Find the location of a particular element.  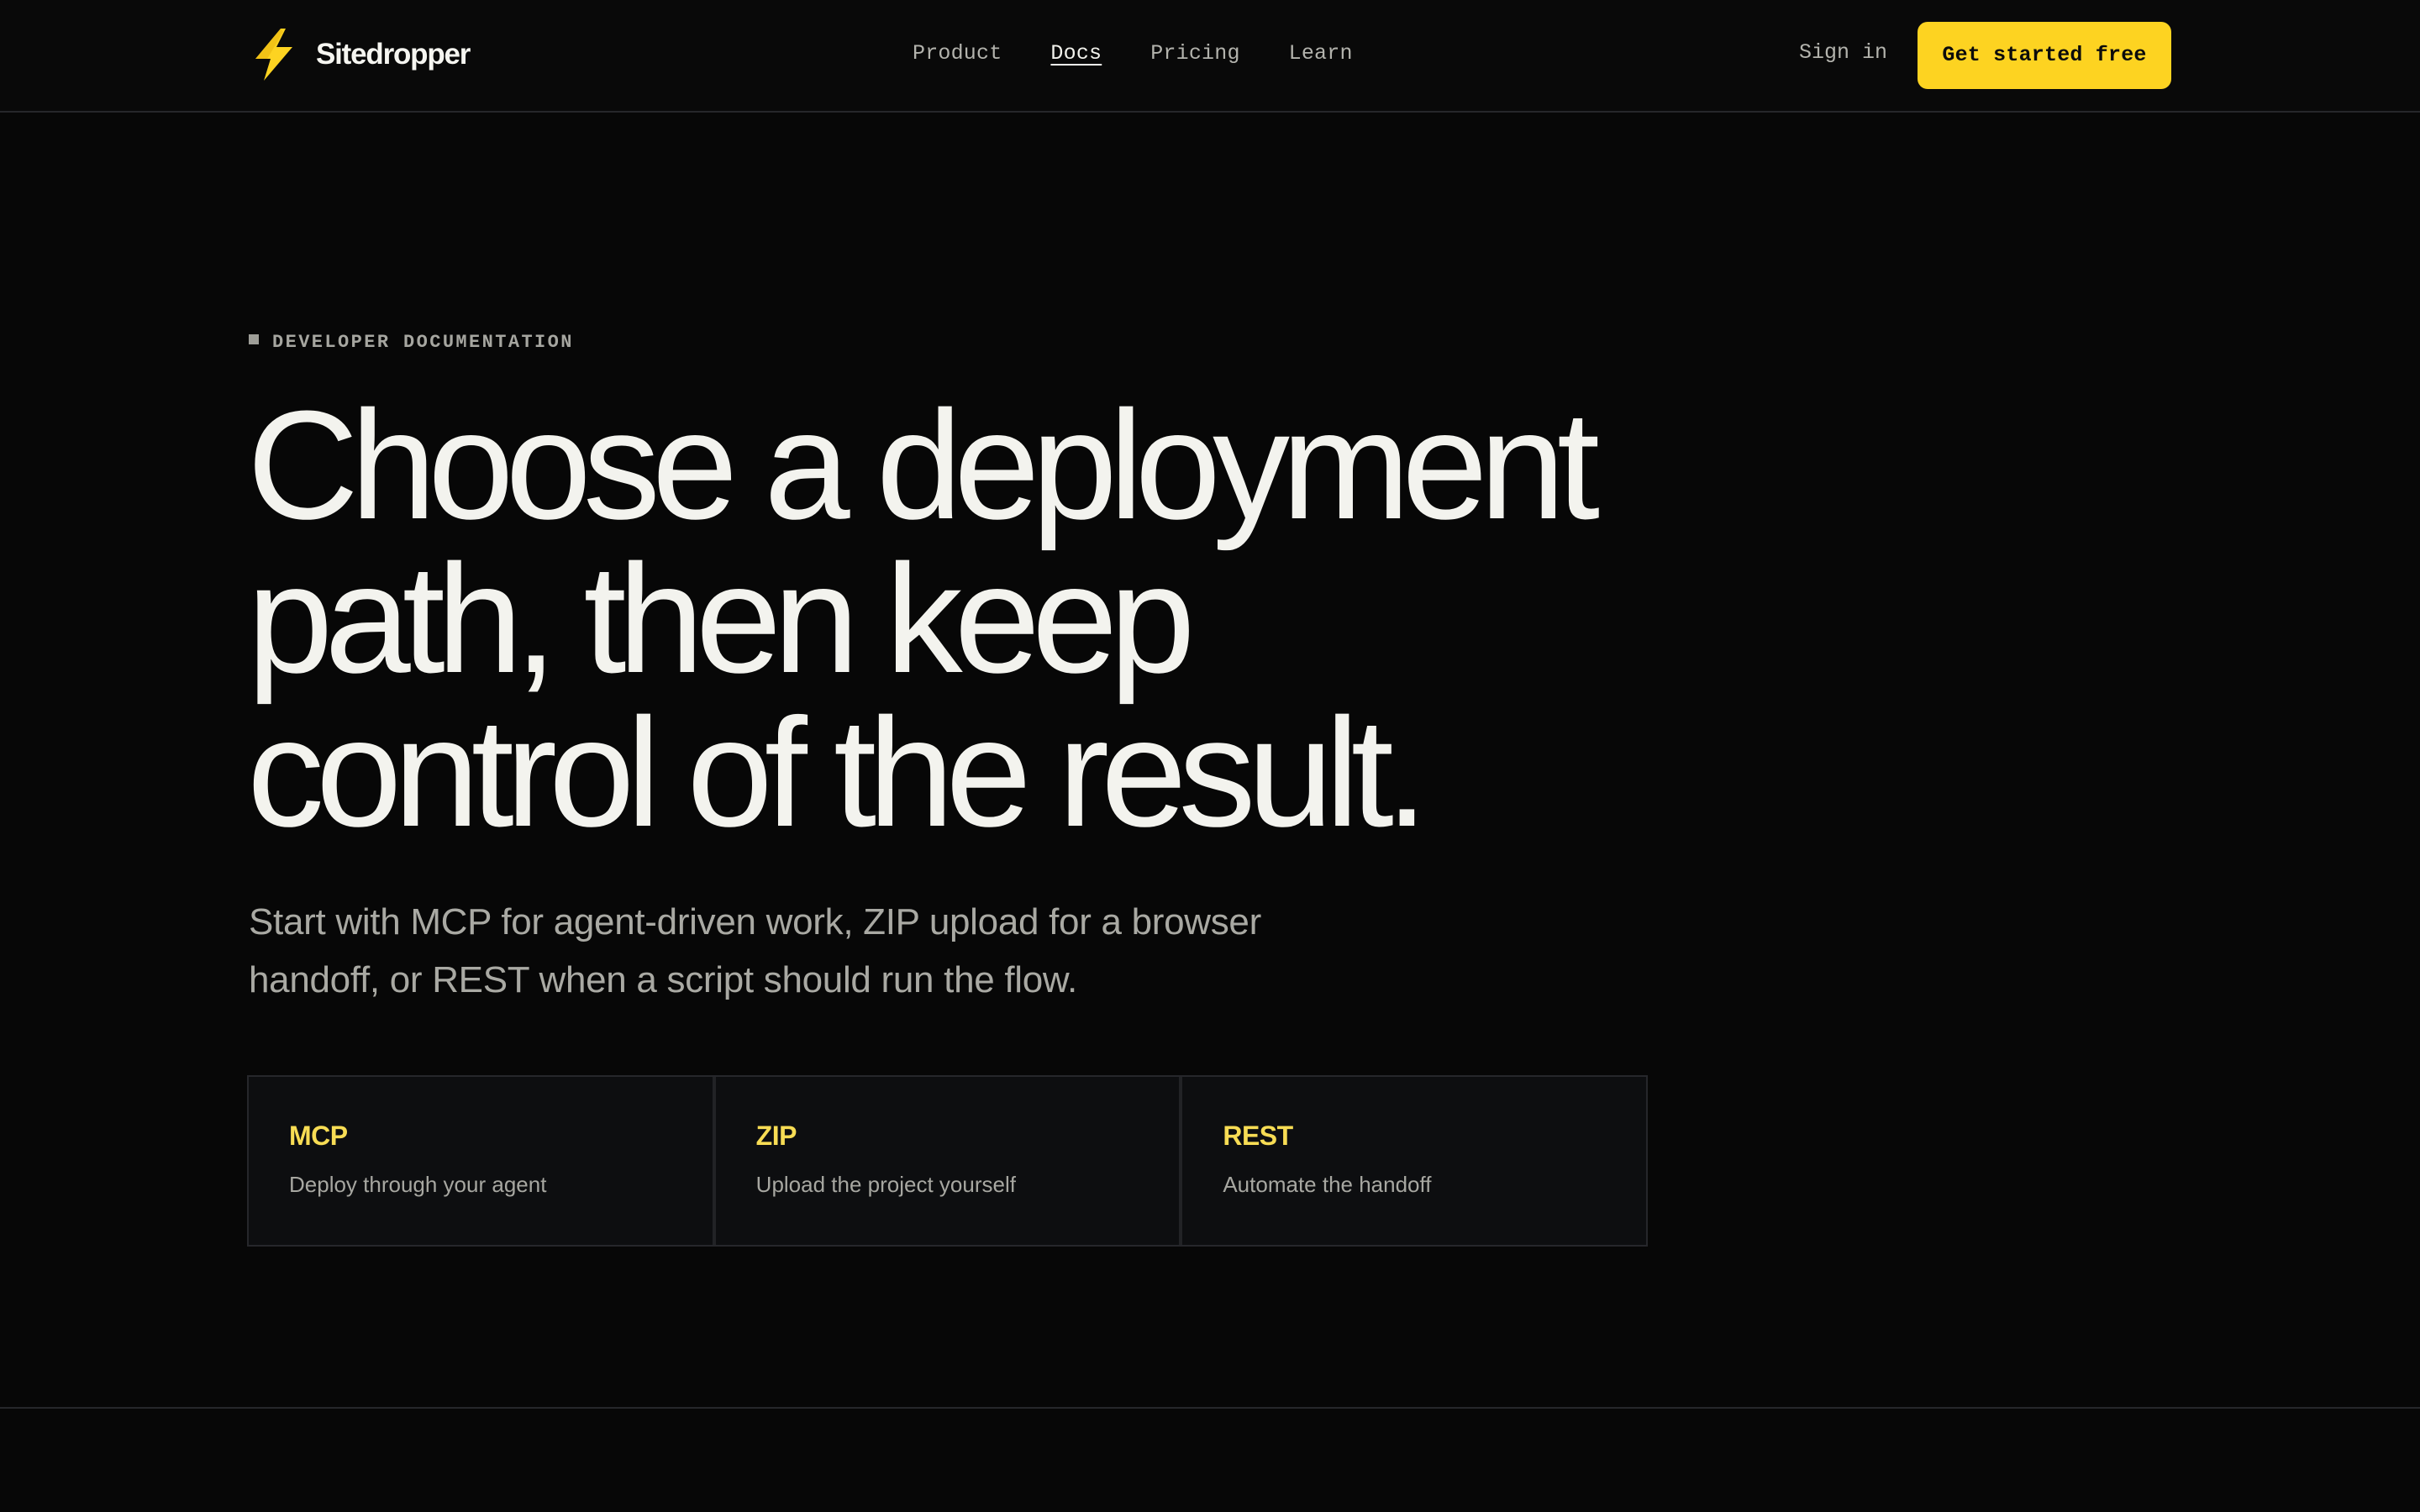

nav-item-docs: Docs is located at coordinates (1076, 53).